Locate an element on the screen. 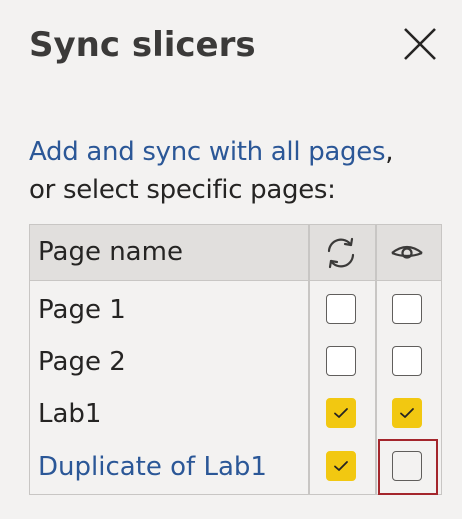 This screenshot has width=462, height=519. page-name-cell: Page 2 is located at coordinates (82, 362).